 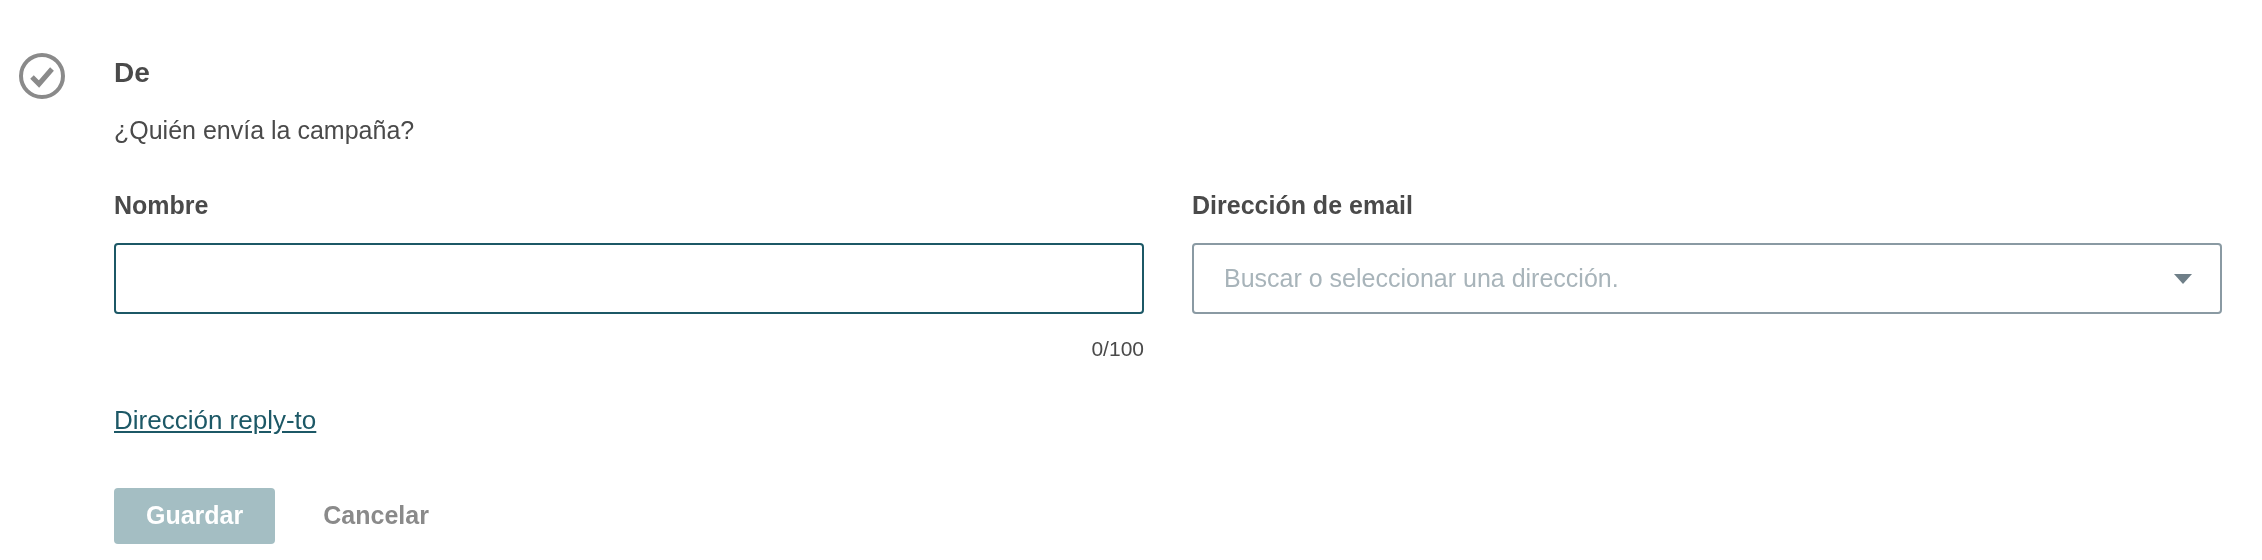 I want to click on reply-to-link: Dirección reply-to, so click(x=215, y=420).